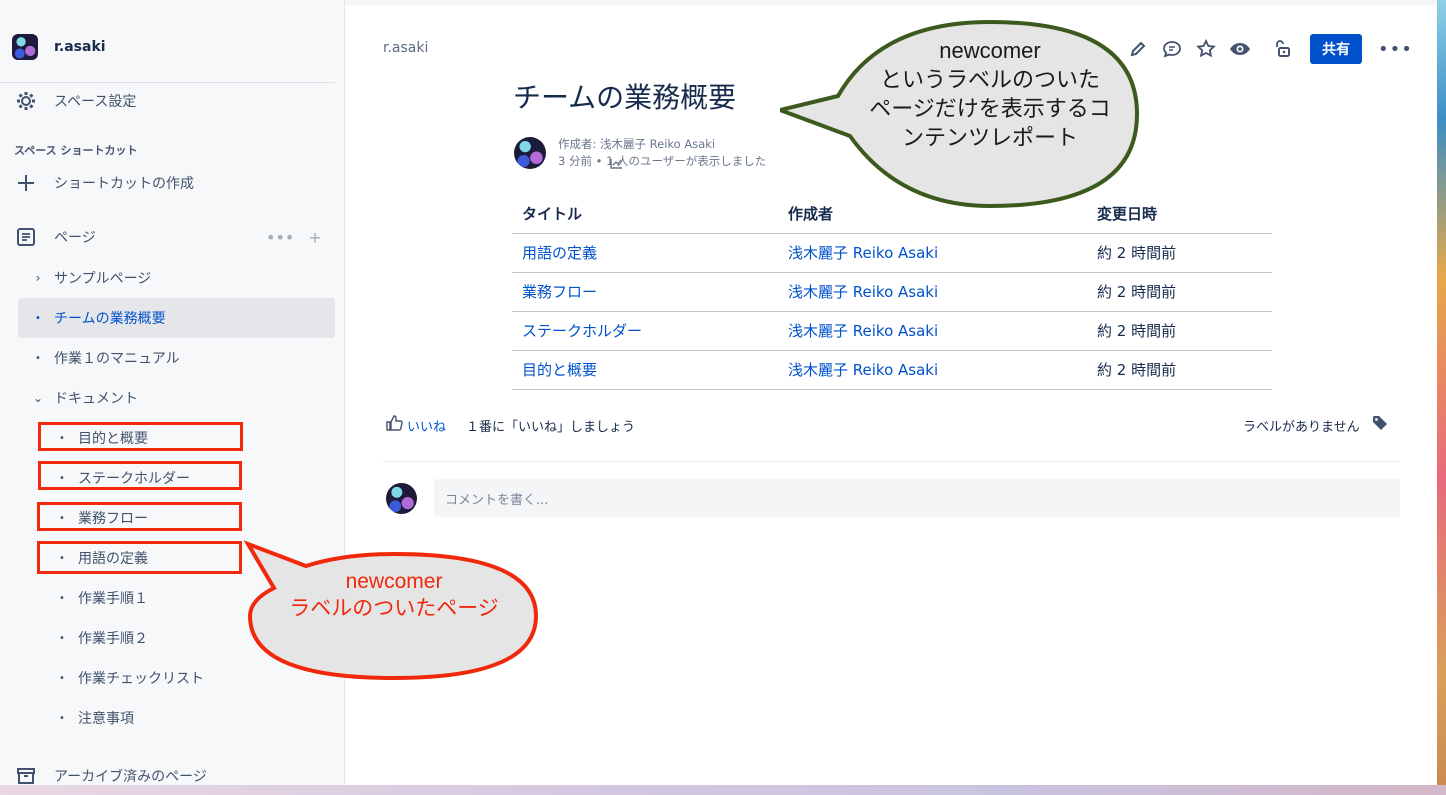 The image size is (1446, 795). I want to click on sidebar-divider, so click(167, 82).